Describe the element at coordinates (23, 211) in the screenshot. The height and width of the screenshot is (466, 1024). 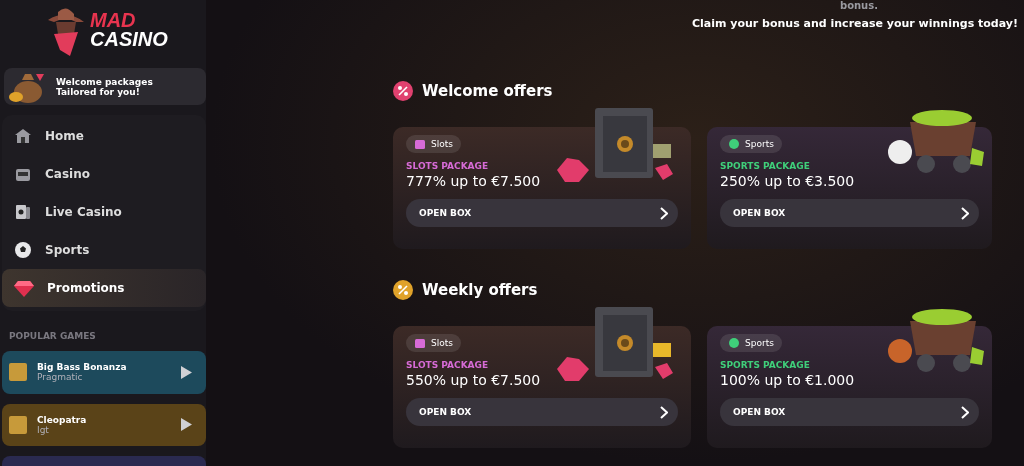
I see `cards-icon` at that location.